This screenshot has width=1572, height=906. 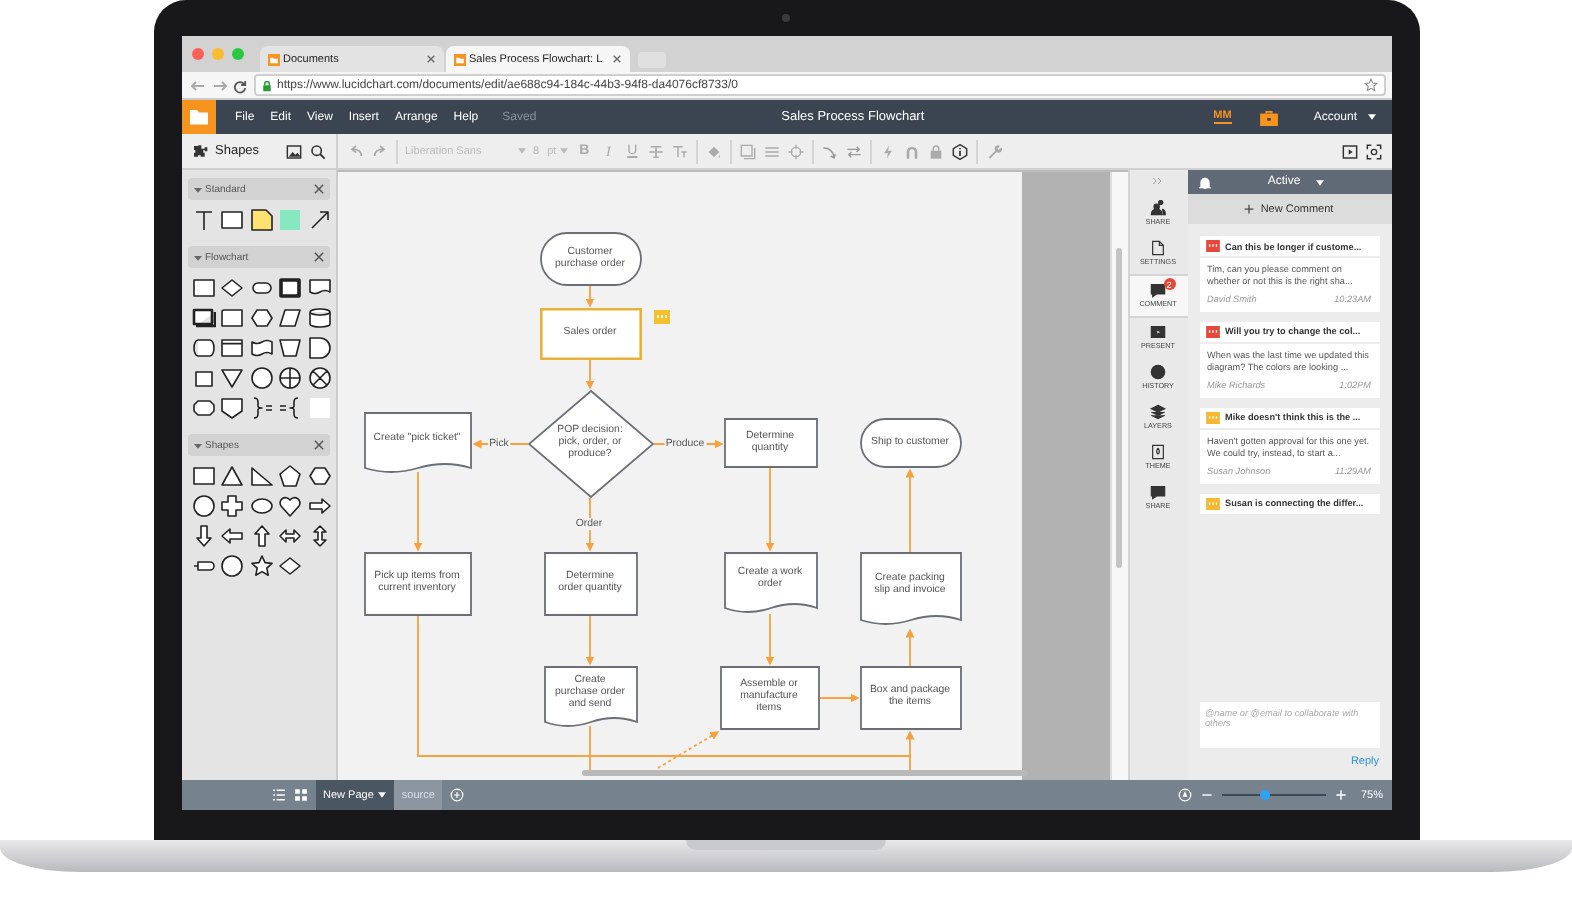 What do you see at coordinates (319, 220) in the screenshot?
I see `arrow-line-icon` at bounding box center [319, 220].